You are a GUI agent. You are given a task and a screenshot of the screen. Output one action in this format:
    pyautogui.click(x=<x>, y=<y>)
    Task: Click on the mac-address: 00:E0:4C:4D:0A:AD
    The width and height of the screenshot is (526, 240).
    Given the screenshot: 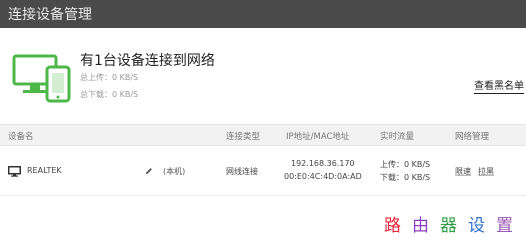 What is the action you would take?
    pyautogui.click(x=323, y=176)
    